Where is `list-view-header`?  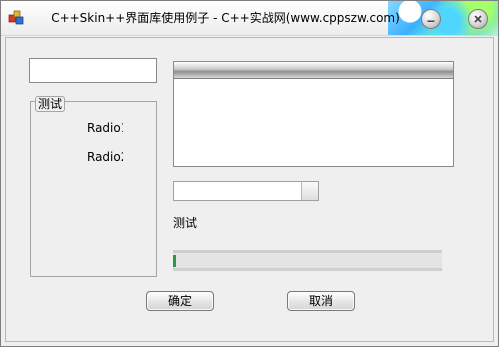 list-view-header is located at coordinates (313, 70).